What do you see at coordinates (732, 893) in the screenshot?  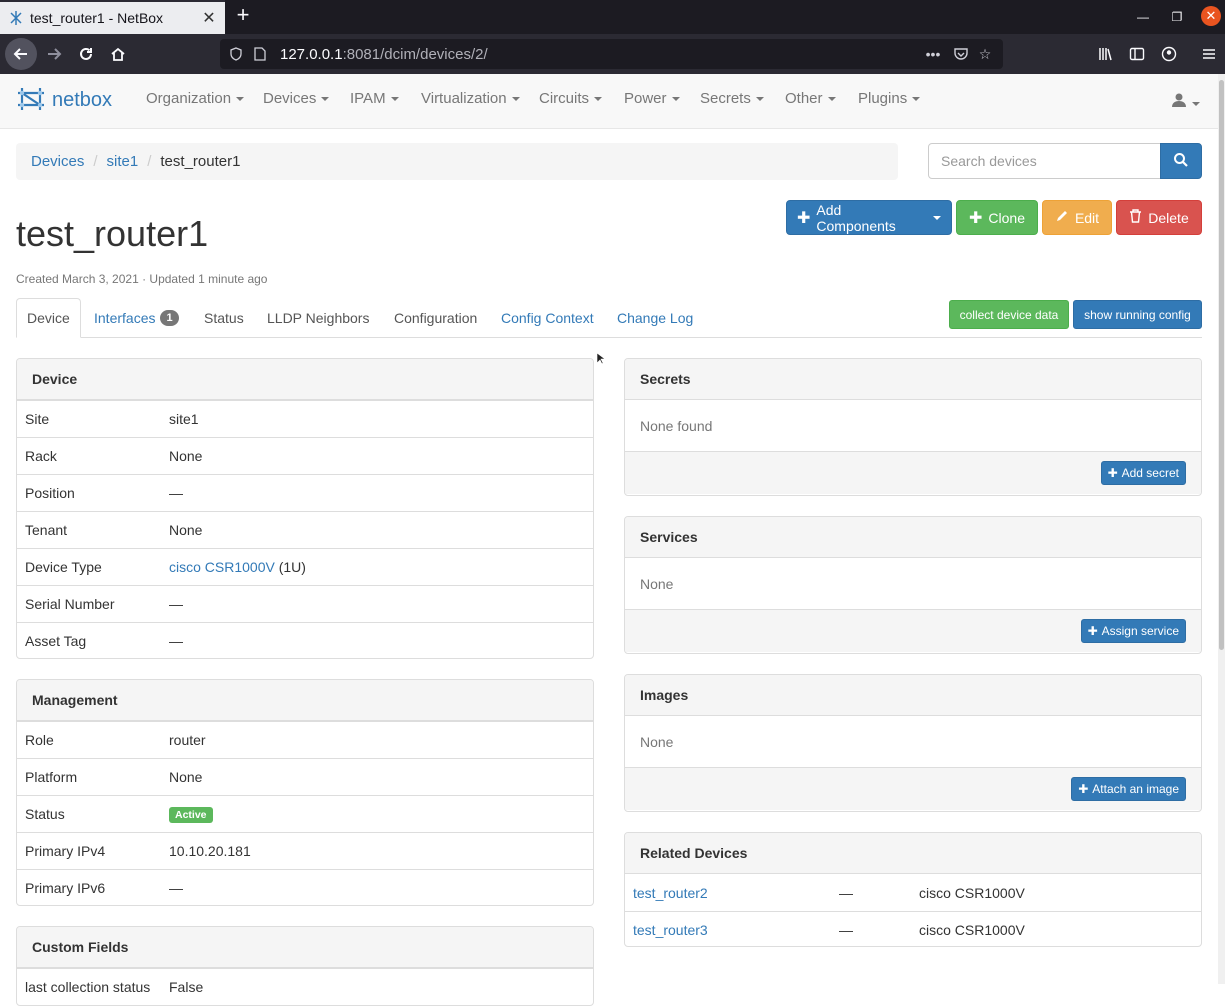 I see `related-device-link: test_router2` at bounding box center [732, 893].